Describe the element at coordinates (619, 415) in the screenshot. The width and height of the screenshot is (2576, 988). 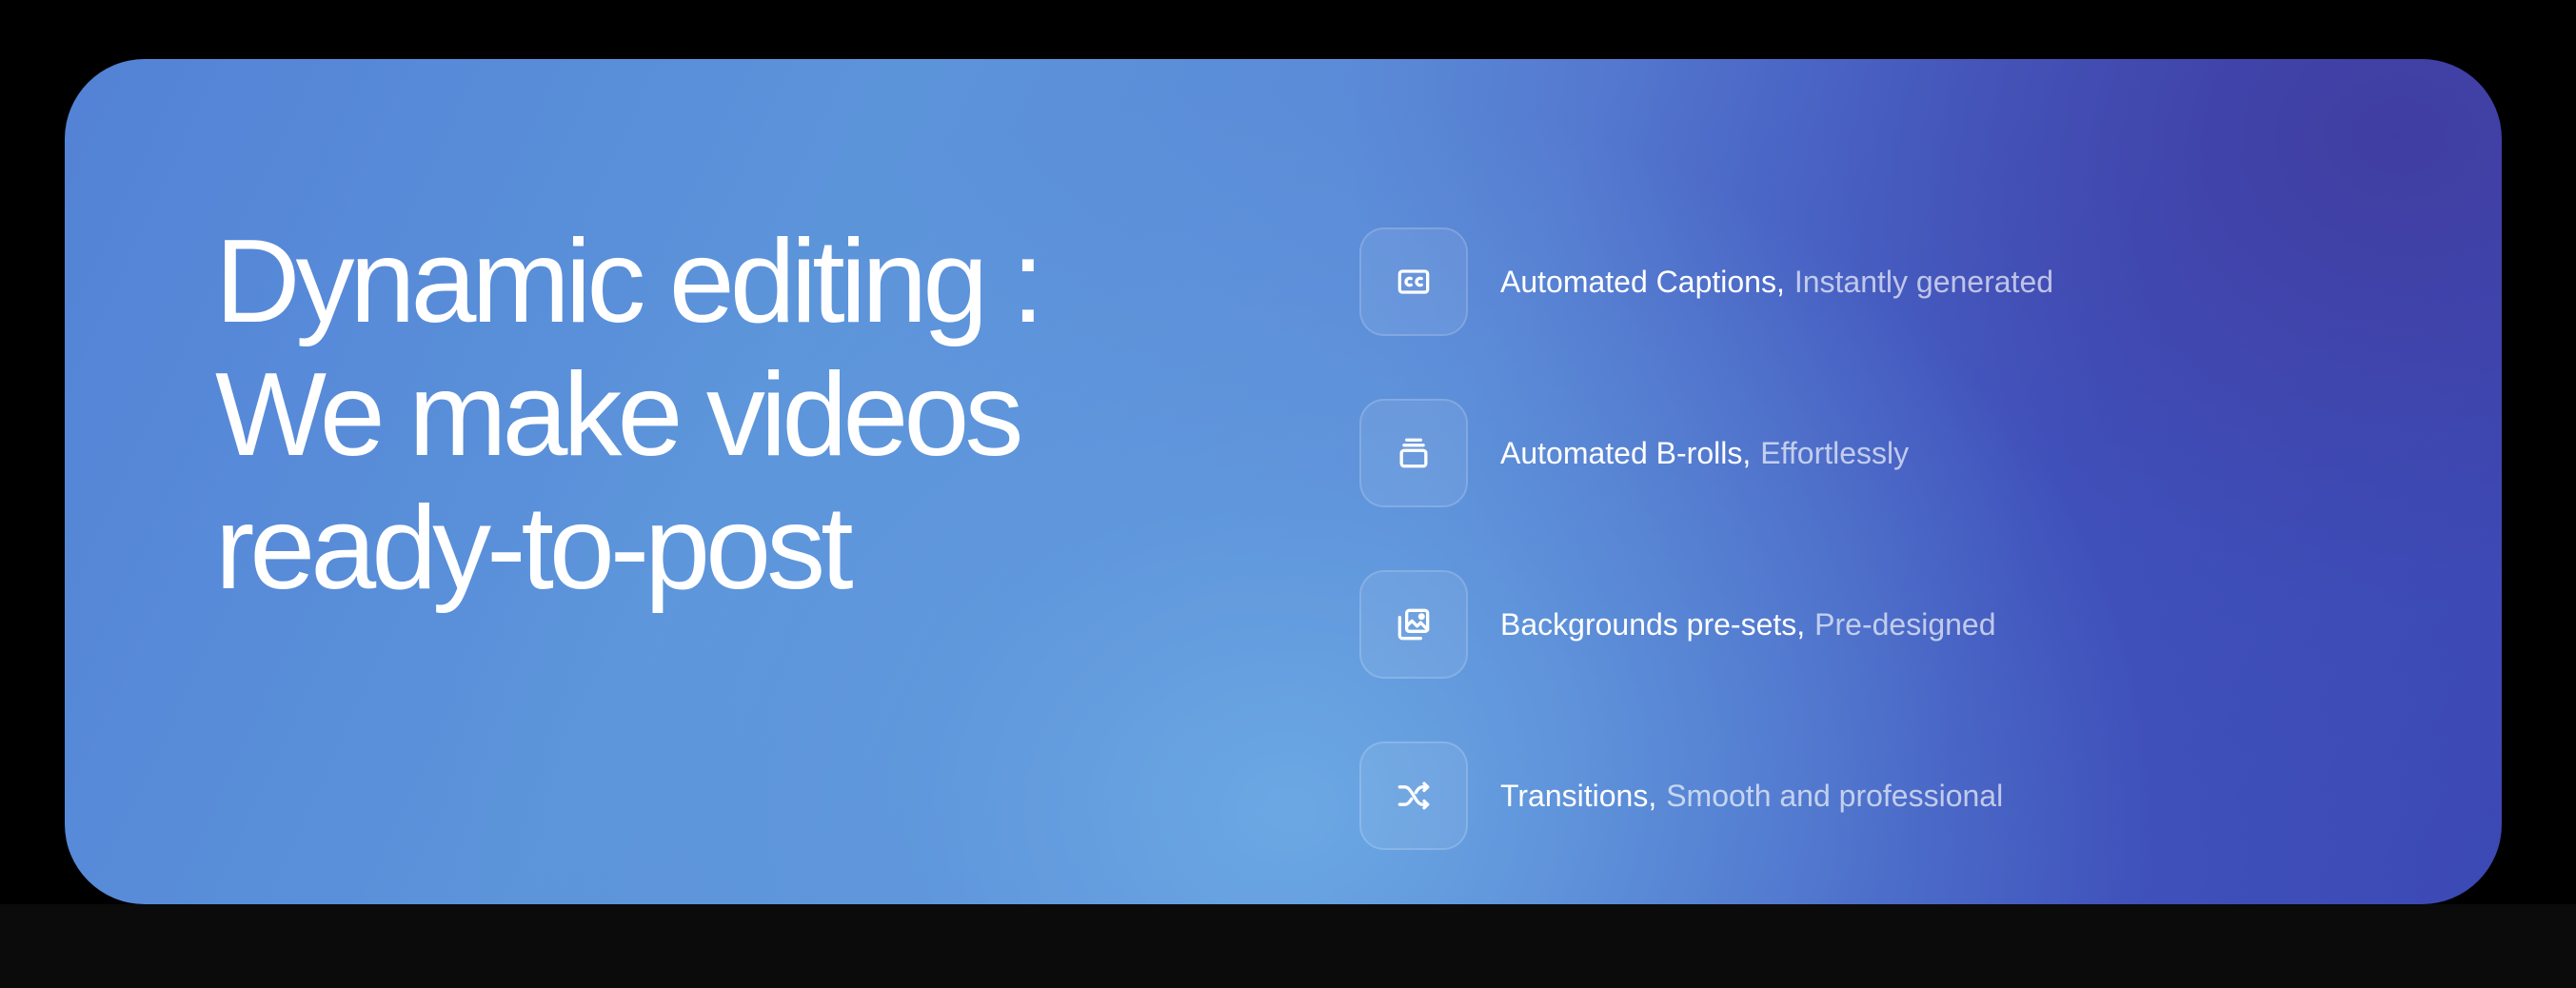
I see `headline-line-2: We make videos` at that location.